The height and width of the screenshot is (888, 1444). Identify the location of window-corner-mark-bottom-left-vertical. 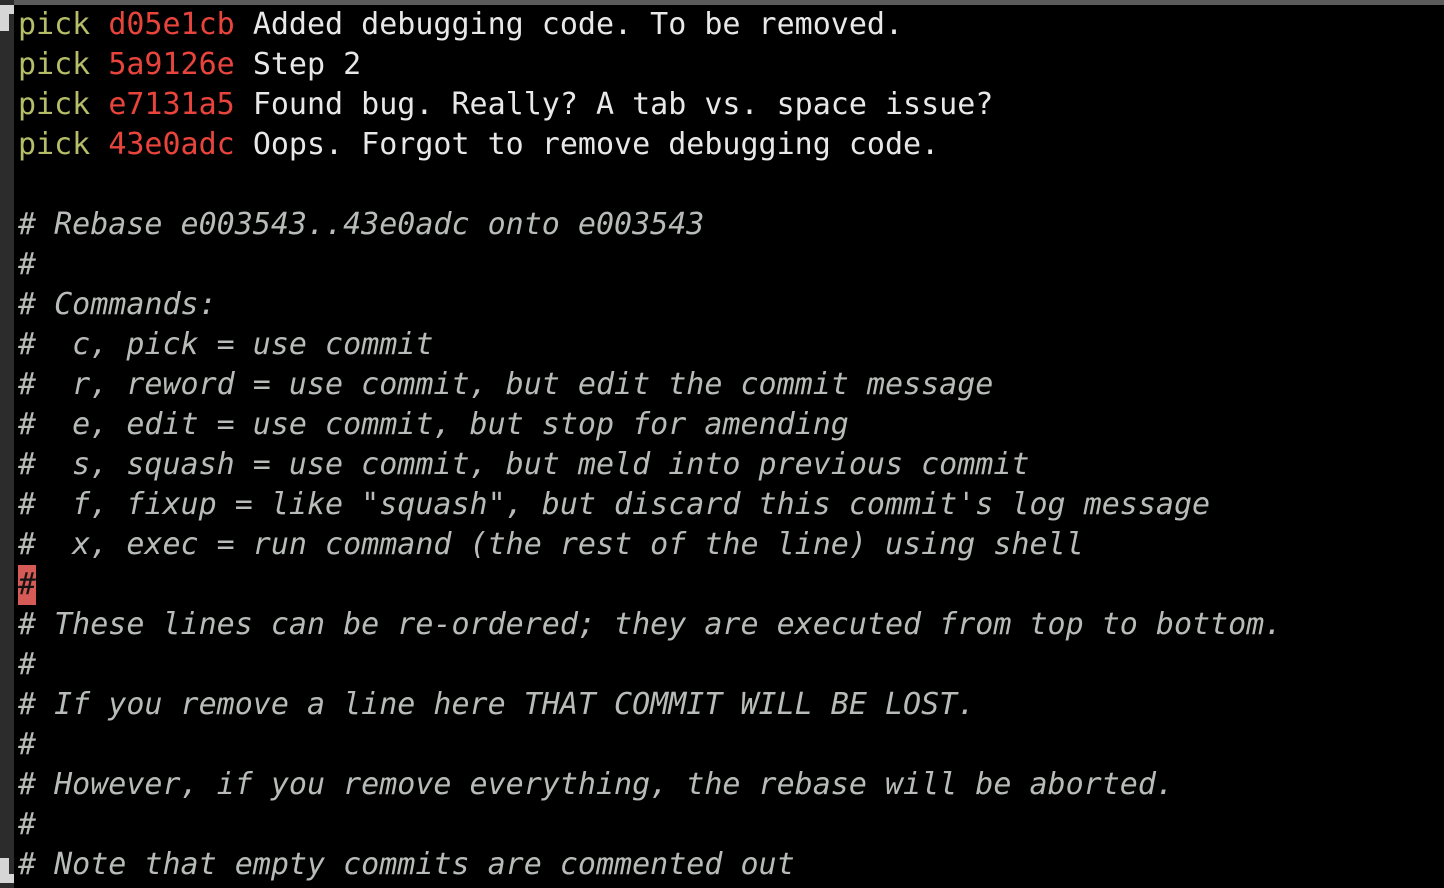
(4, 870).